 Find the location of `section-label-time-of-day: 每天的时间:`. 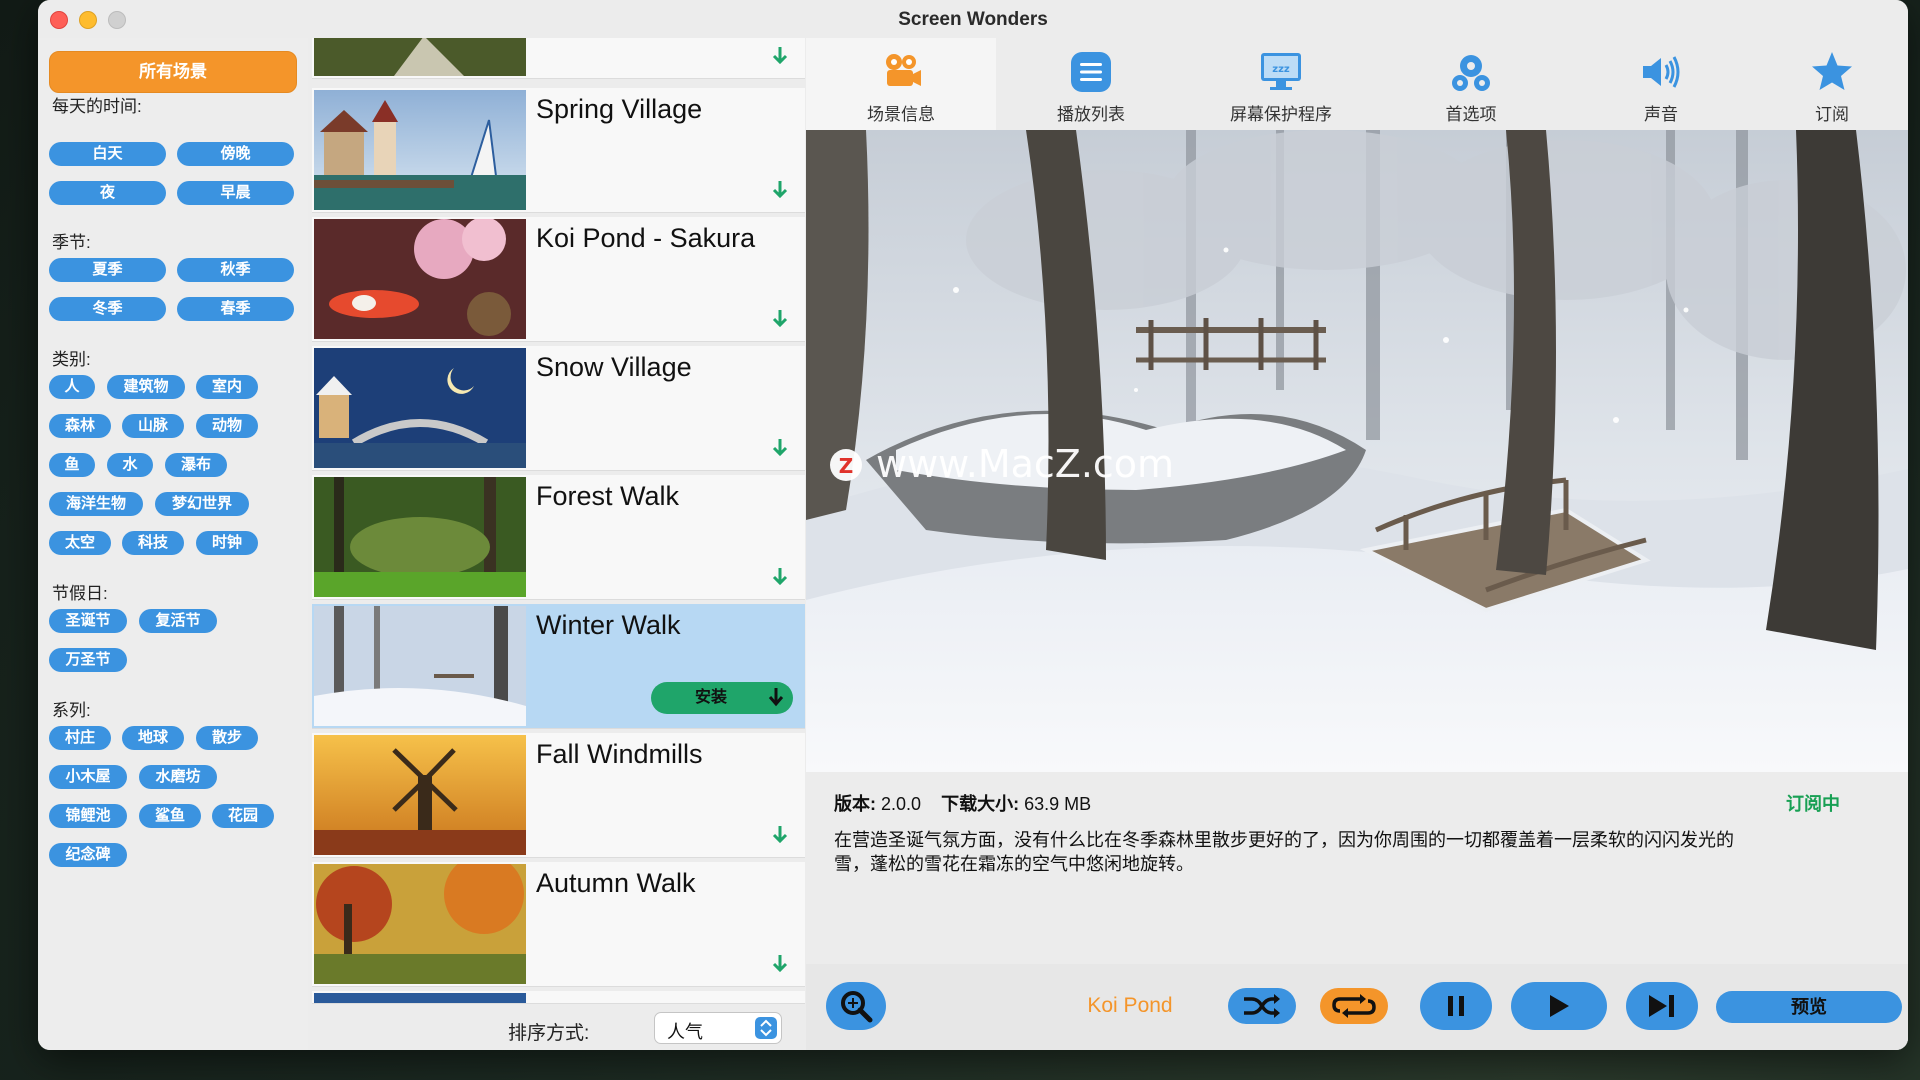

section-label-time-of-day: 每天的时间: is located at coordinates (97, 106).